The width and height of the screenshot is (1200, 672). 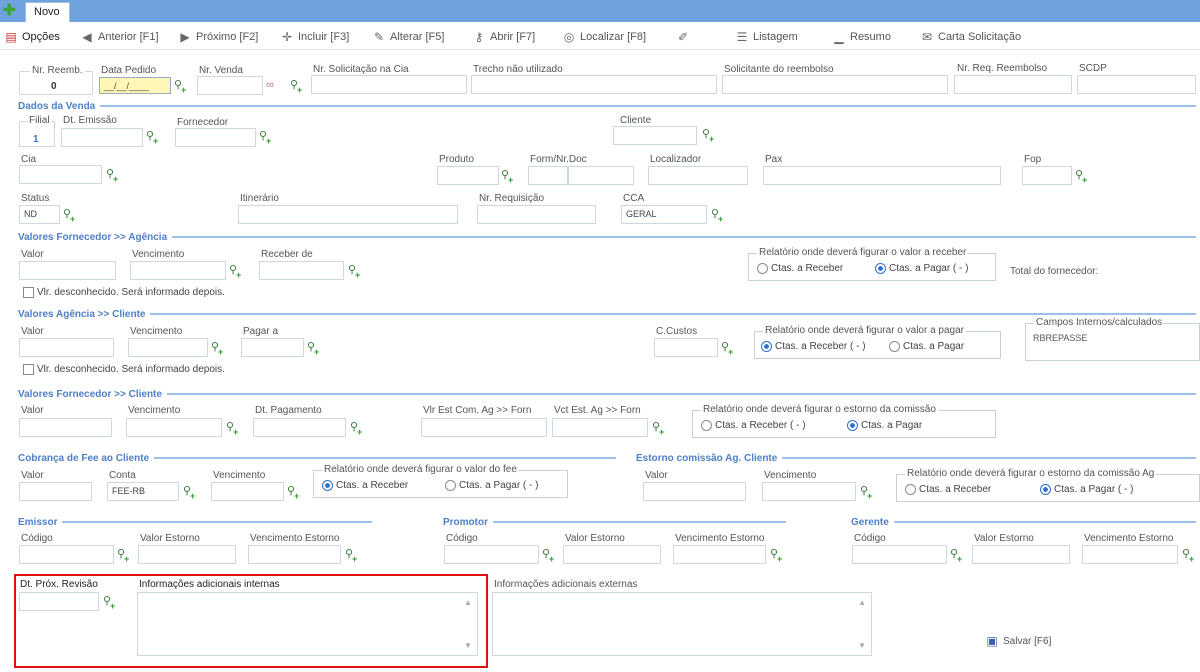 What do you see at coordinates (604, 37) in the screenshot?
I see `localizar-button: ◎ Localizar [F8]` at bounding box center [604, 37].